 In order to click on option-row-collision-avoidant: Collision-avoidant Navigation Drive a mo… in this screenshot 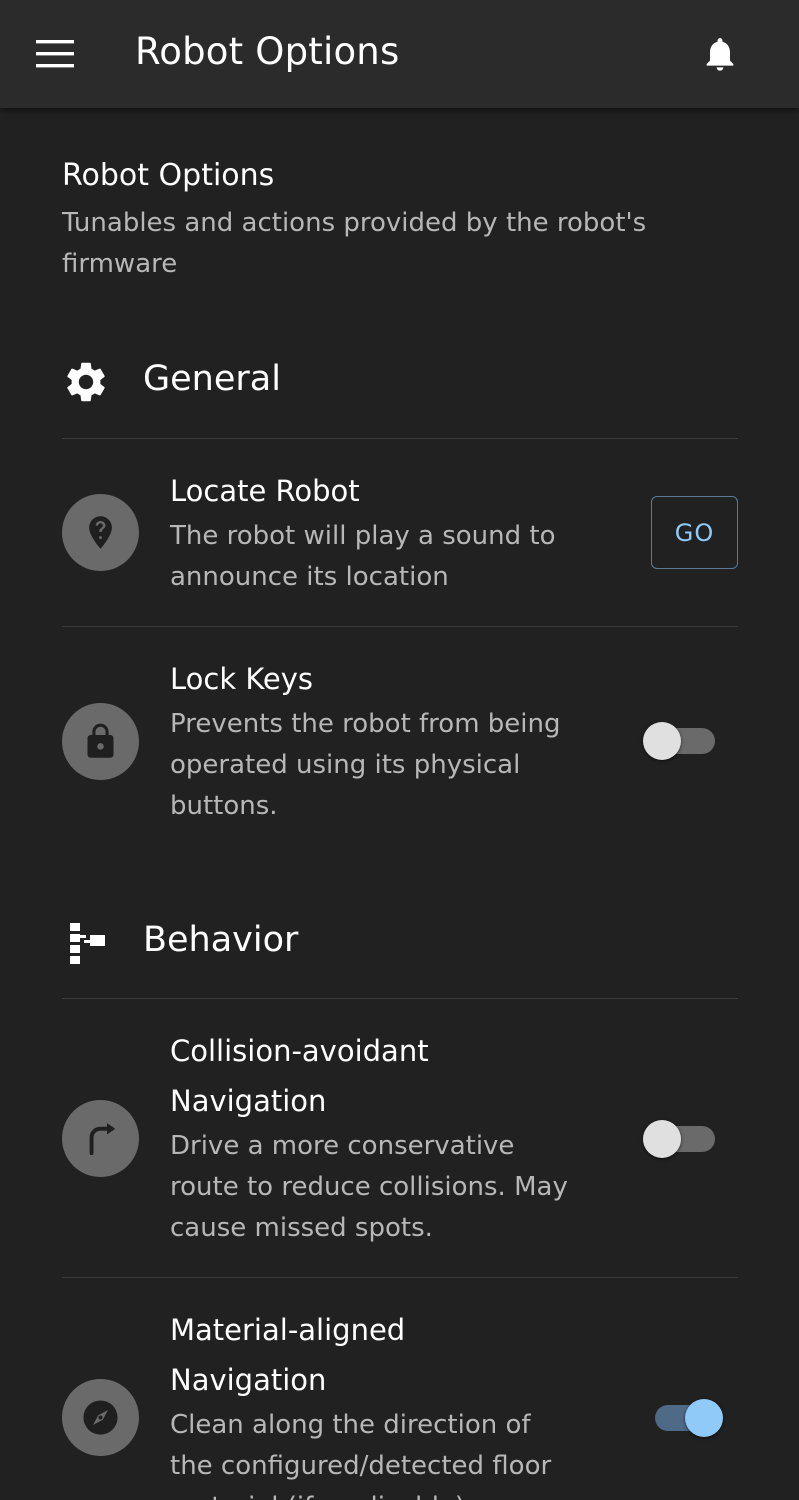, I will do `click(400, 1147)`.